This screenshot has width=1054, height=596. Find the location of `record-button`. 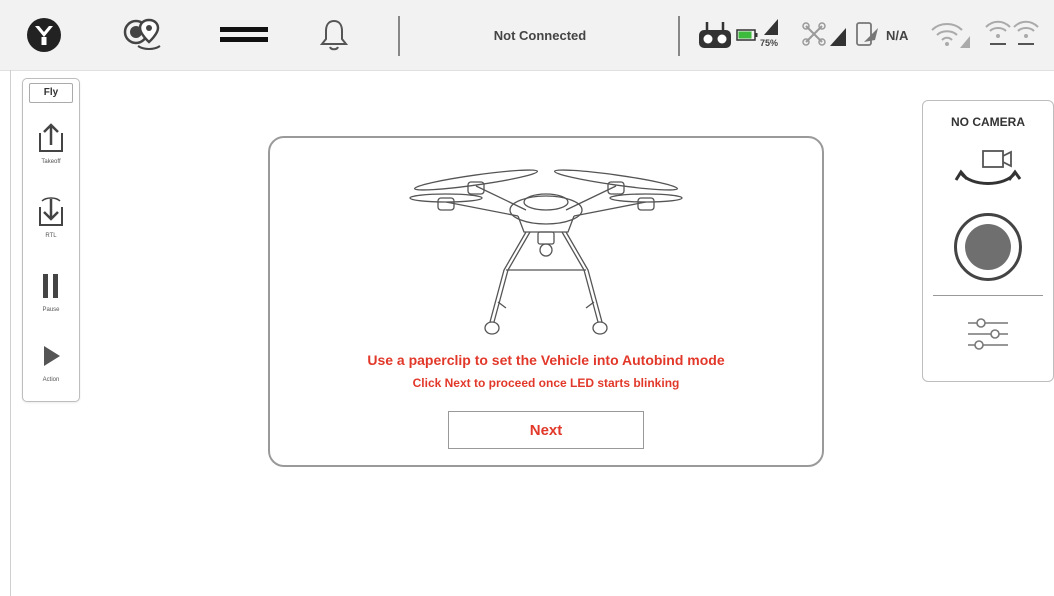

record-button is located at coordinates (988, 247).